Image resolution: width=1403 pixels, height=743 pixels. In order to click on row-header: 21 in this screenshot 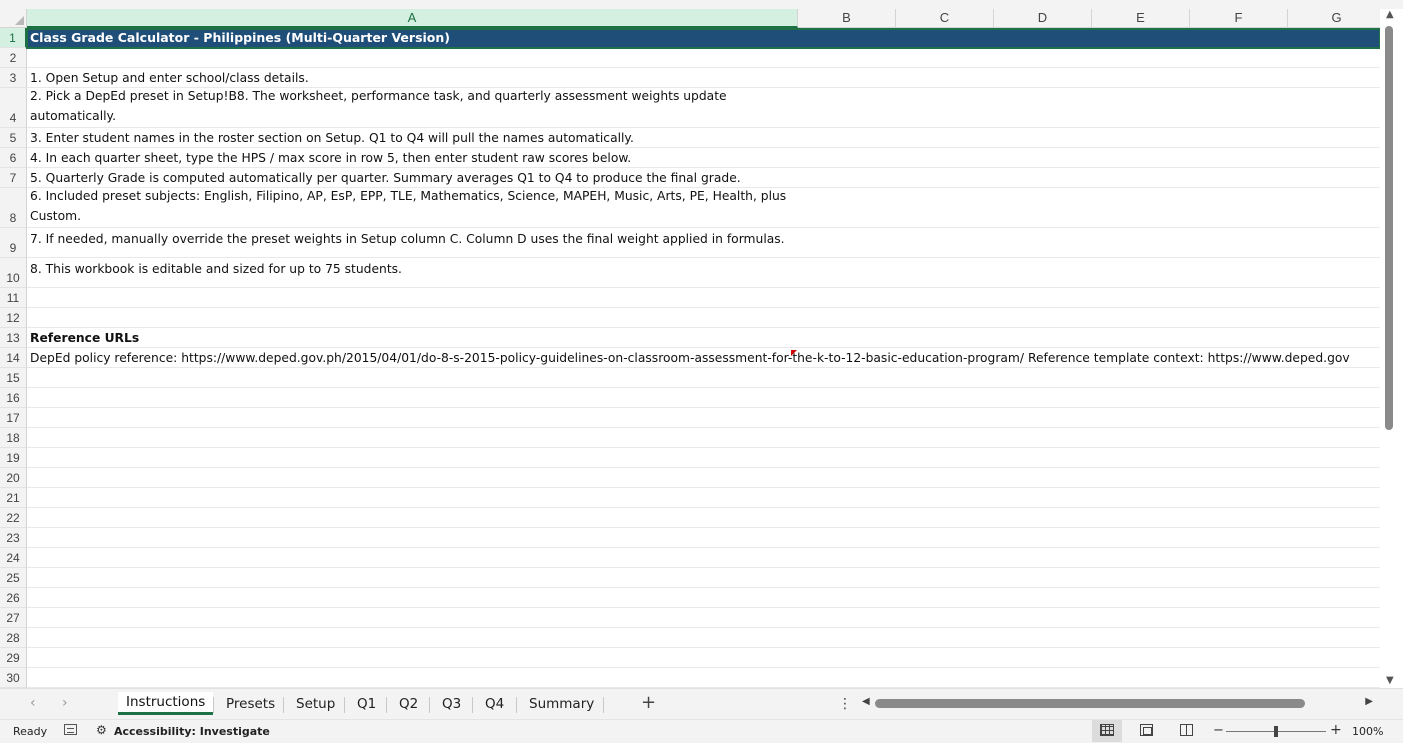, I will do `click(13, 498)`.